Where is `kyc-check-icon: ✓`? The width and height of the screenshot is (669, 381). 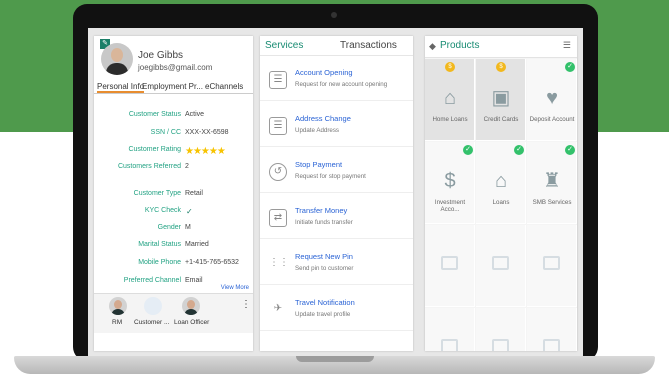 kyc-check-icon: ✓ is located at coordinates (189, 211).